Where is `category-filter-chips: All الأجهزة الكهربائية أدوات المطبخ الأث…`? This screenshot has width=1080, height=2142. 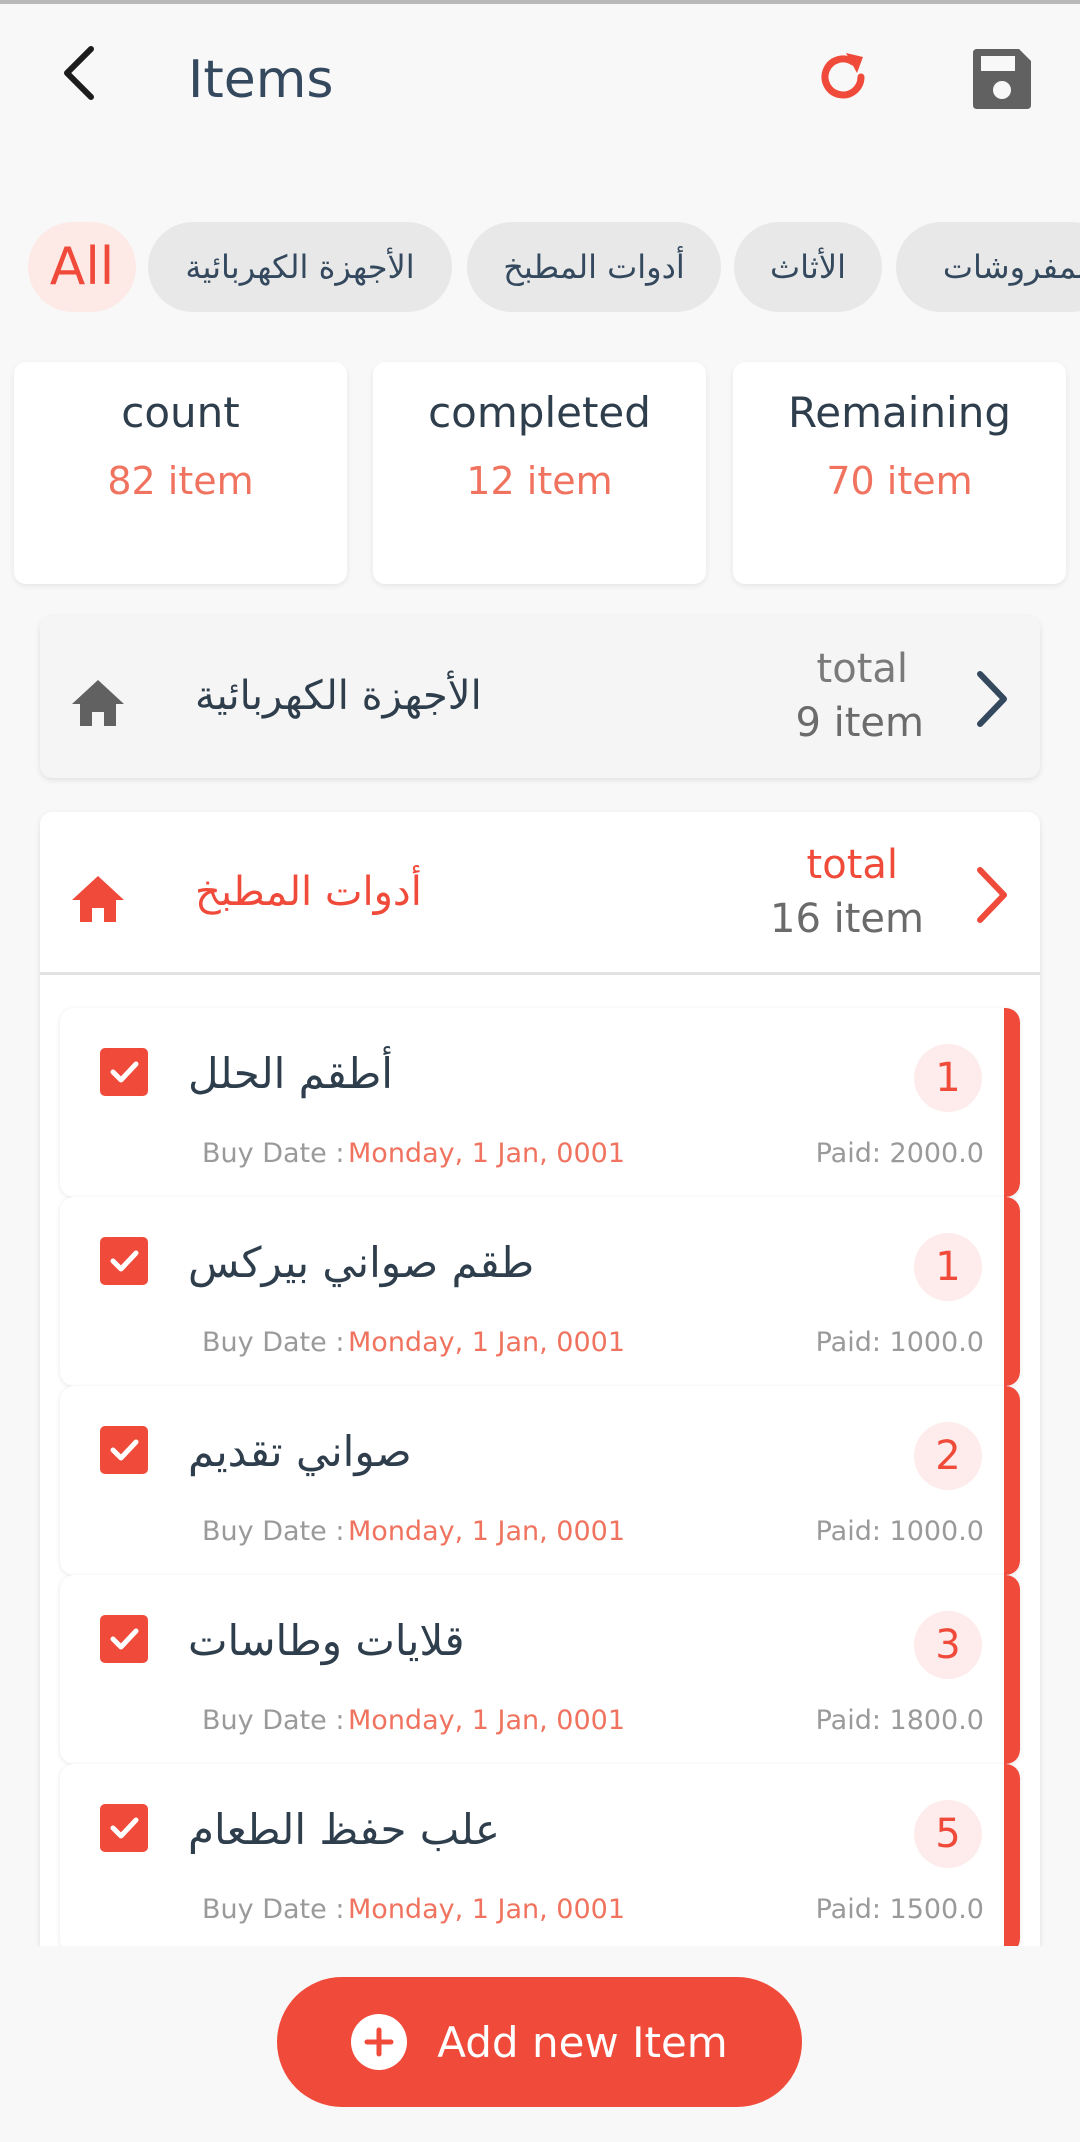 category-filter-chips: All الأجهزة الكهربائية أدوات المطبخ الأث… is located at coordinates (540, 267).